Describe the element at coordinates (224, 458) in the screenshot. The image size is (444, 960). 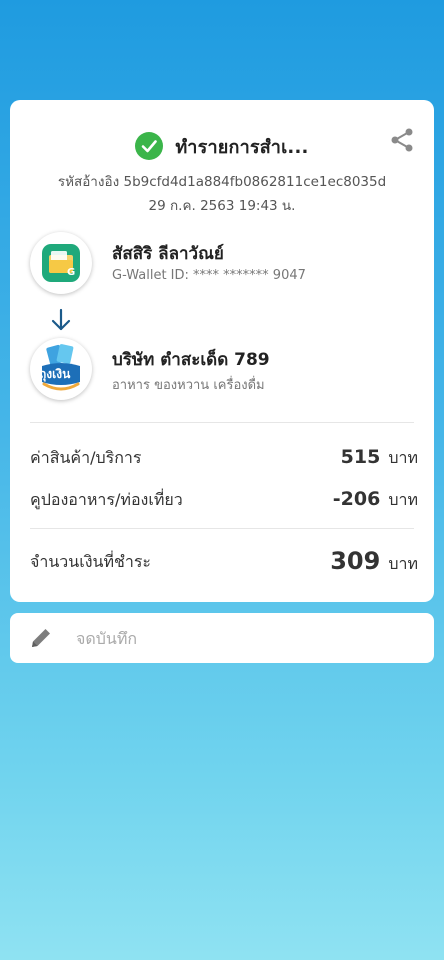
I see `summary-row-goods: ค่าสินค้า/บริการ 515 บาท` at that location.